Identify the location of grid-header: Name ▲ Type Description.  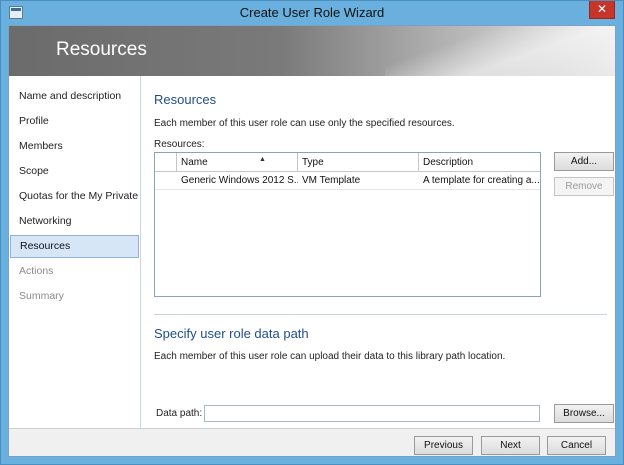
(347, 162).